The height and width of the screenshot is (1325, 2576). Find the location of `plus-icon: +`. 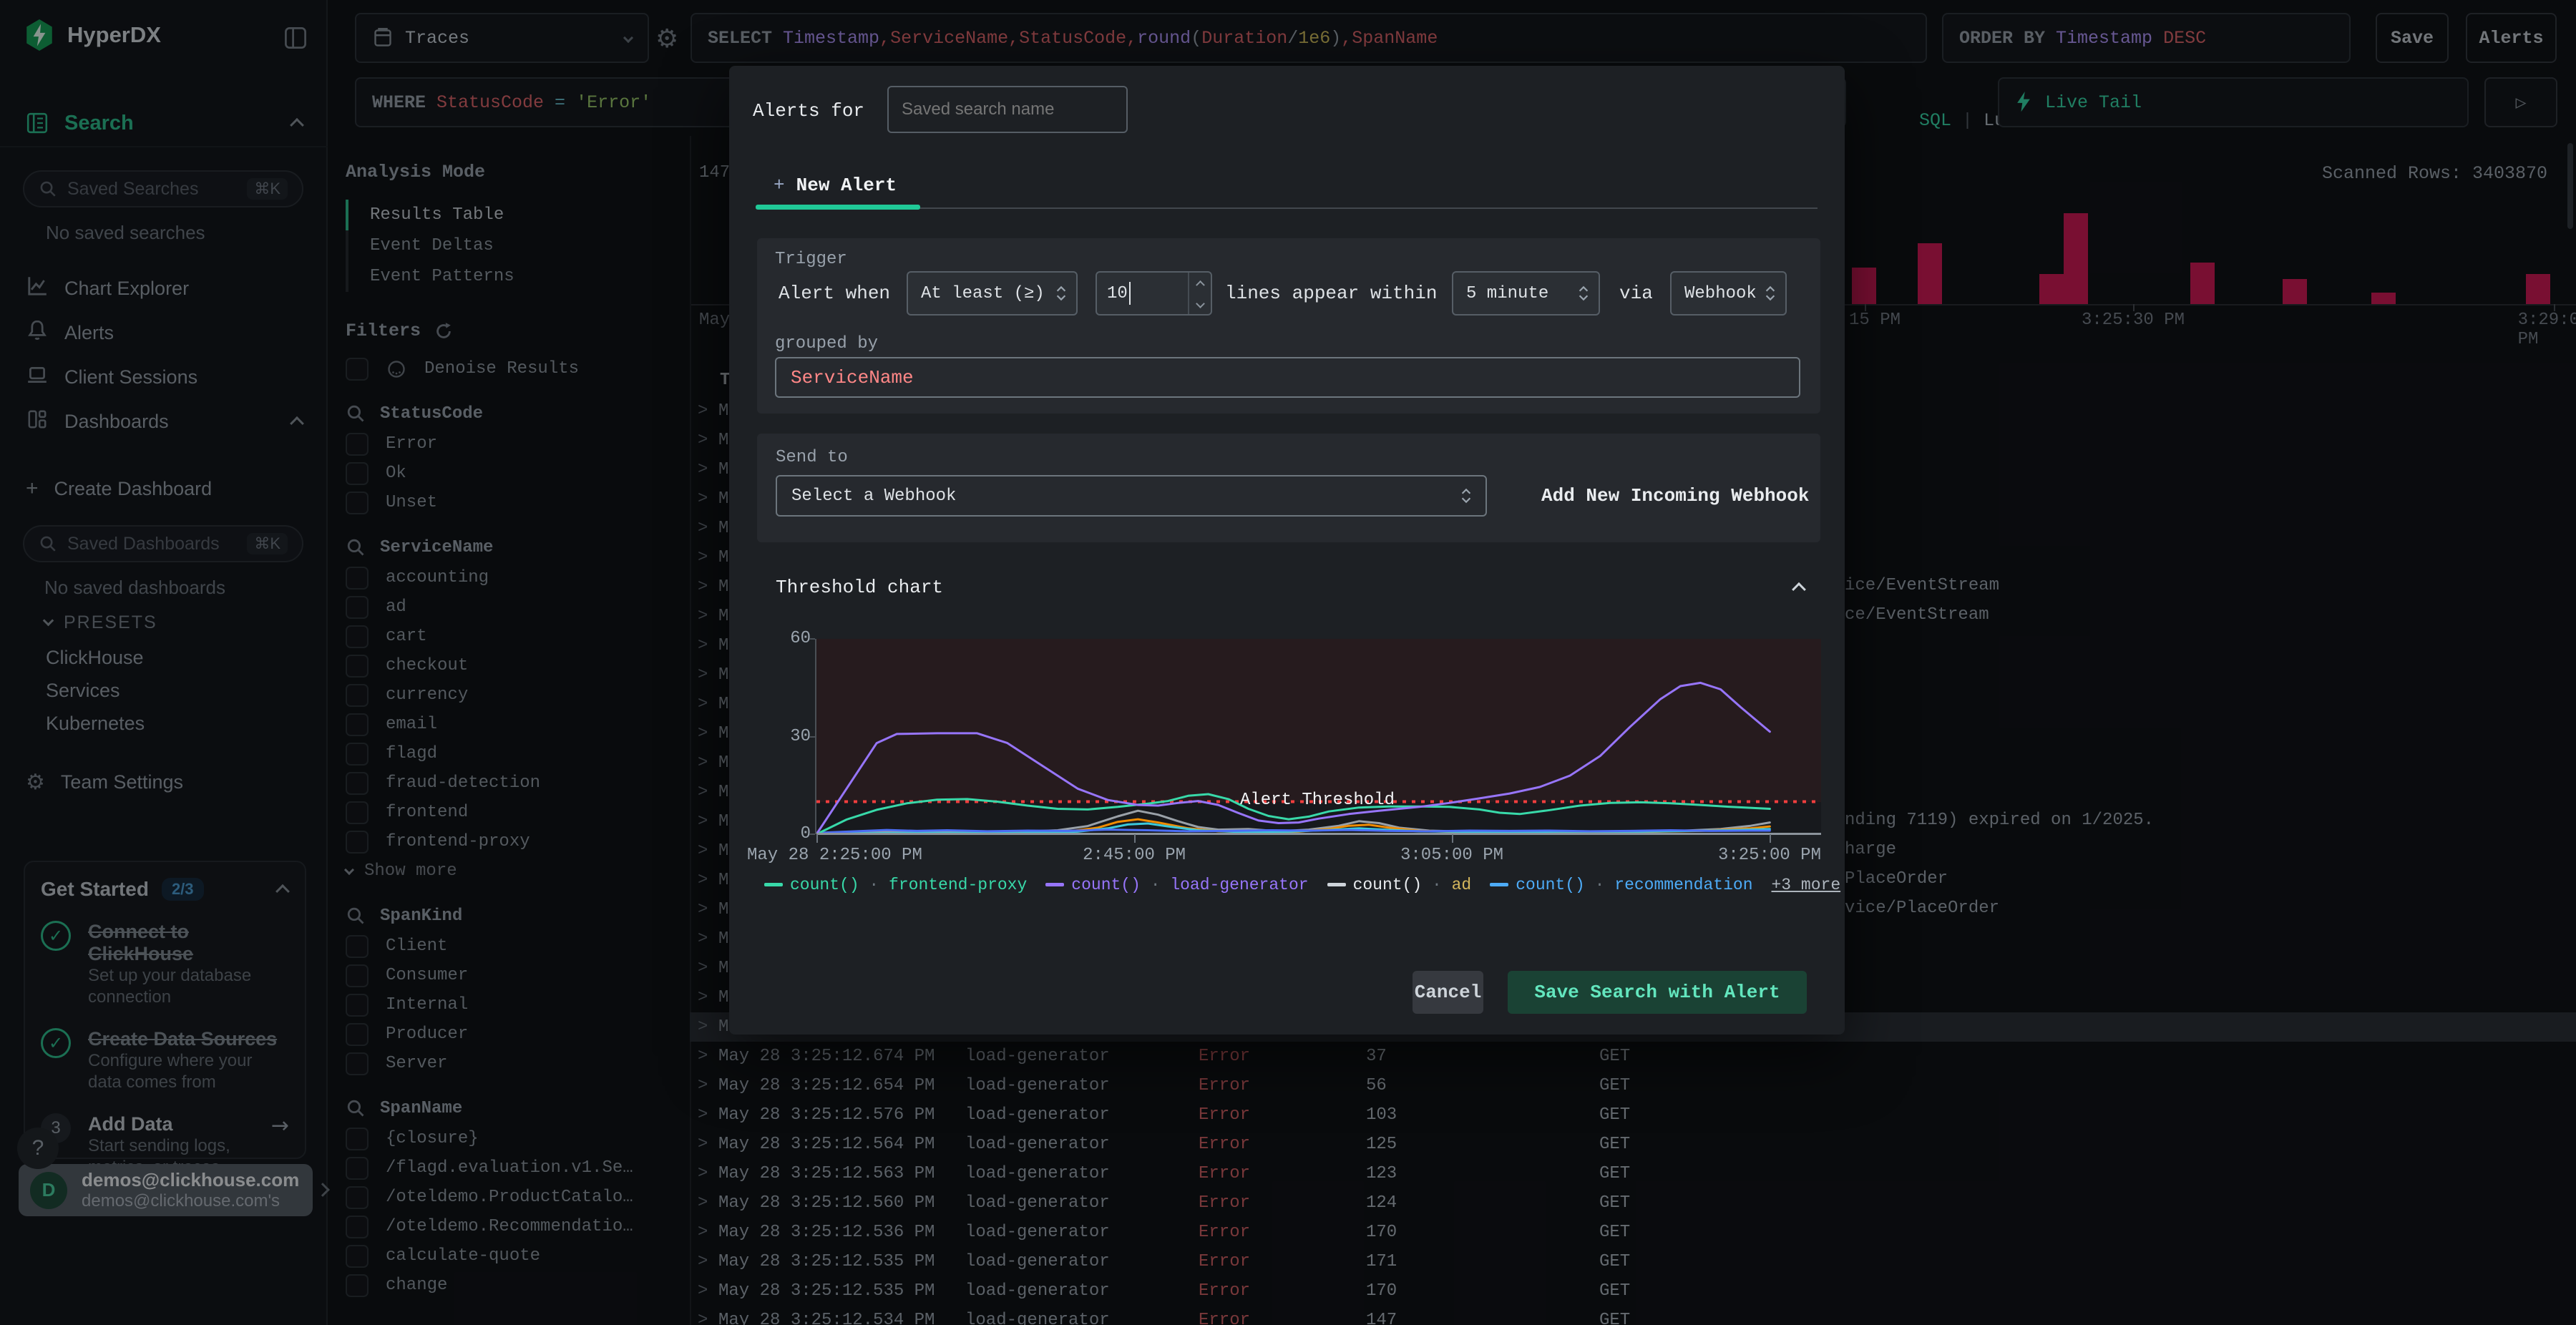

plus-icon: + is located at coordinates (779, 186).